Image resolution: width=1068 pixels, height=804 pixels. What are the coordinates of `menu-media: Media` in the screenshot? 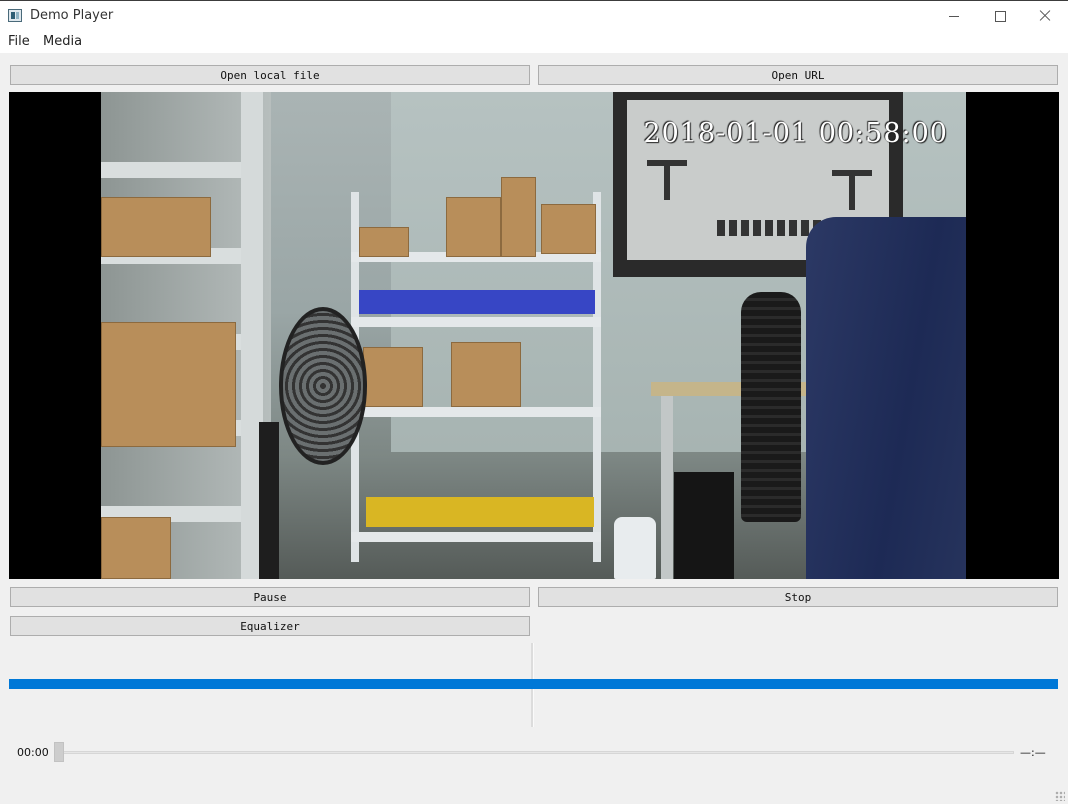 It's located at (62, 41).